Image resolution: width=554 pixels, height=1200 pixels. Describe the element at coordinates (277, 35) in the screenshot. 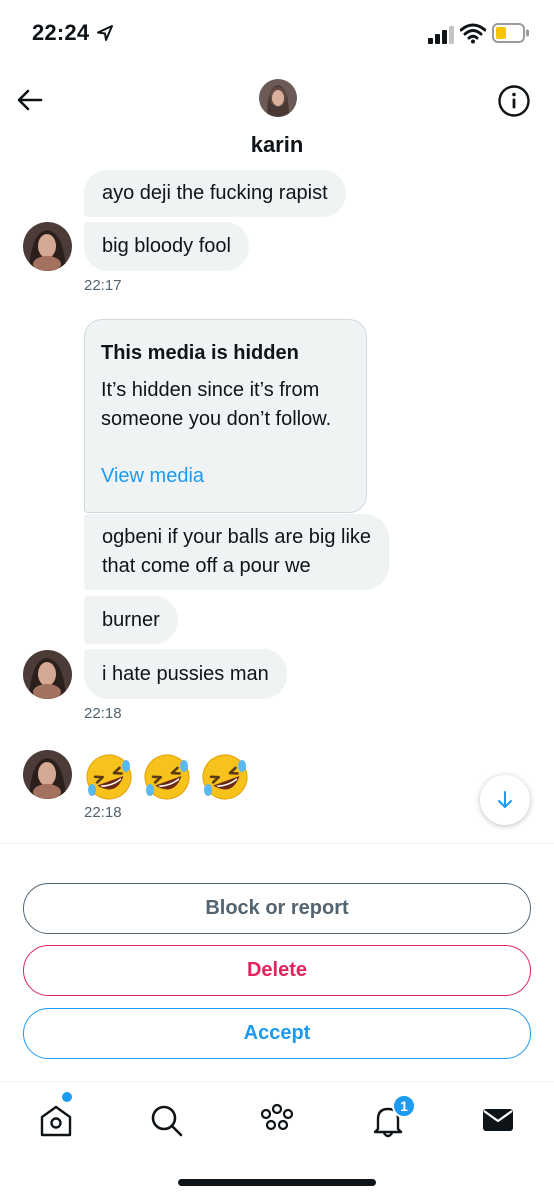

I see `status-bar: 22:24` at that location.